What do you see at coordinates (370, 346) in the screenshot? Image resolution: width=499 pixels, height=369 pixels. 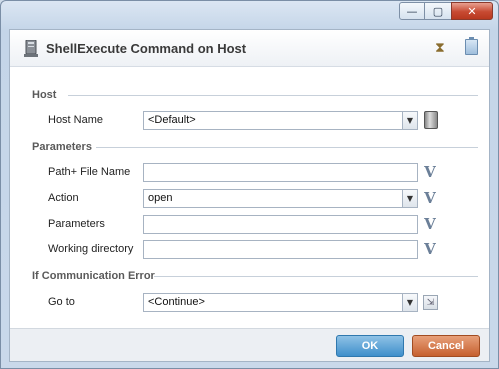 I see `ok-button: OK` at bounding box center [370, 346].